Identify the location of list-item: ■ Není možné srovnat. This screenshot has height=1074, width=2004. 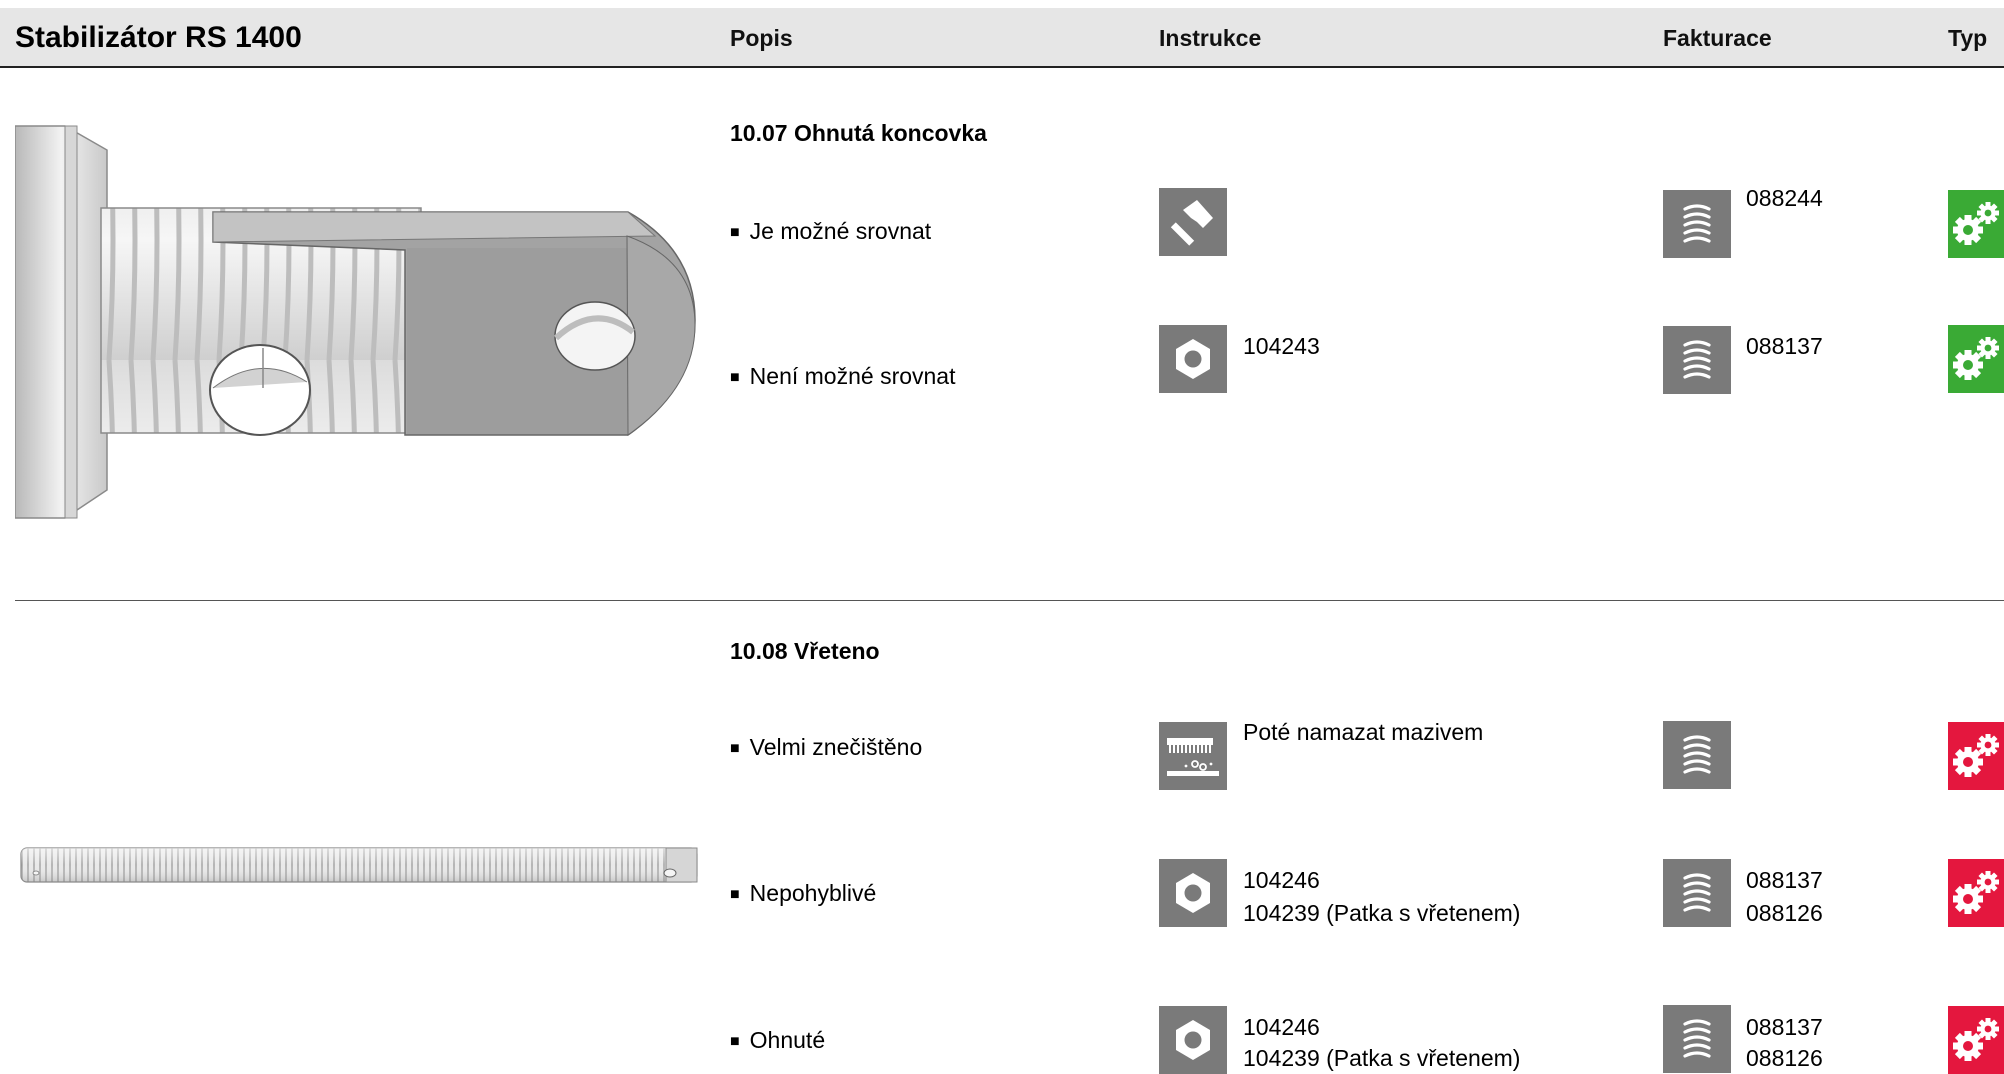
(843, 376).